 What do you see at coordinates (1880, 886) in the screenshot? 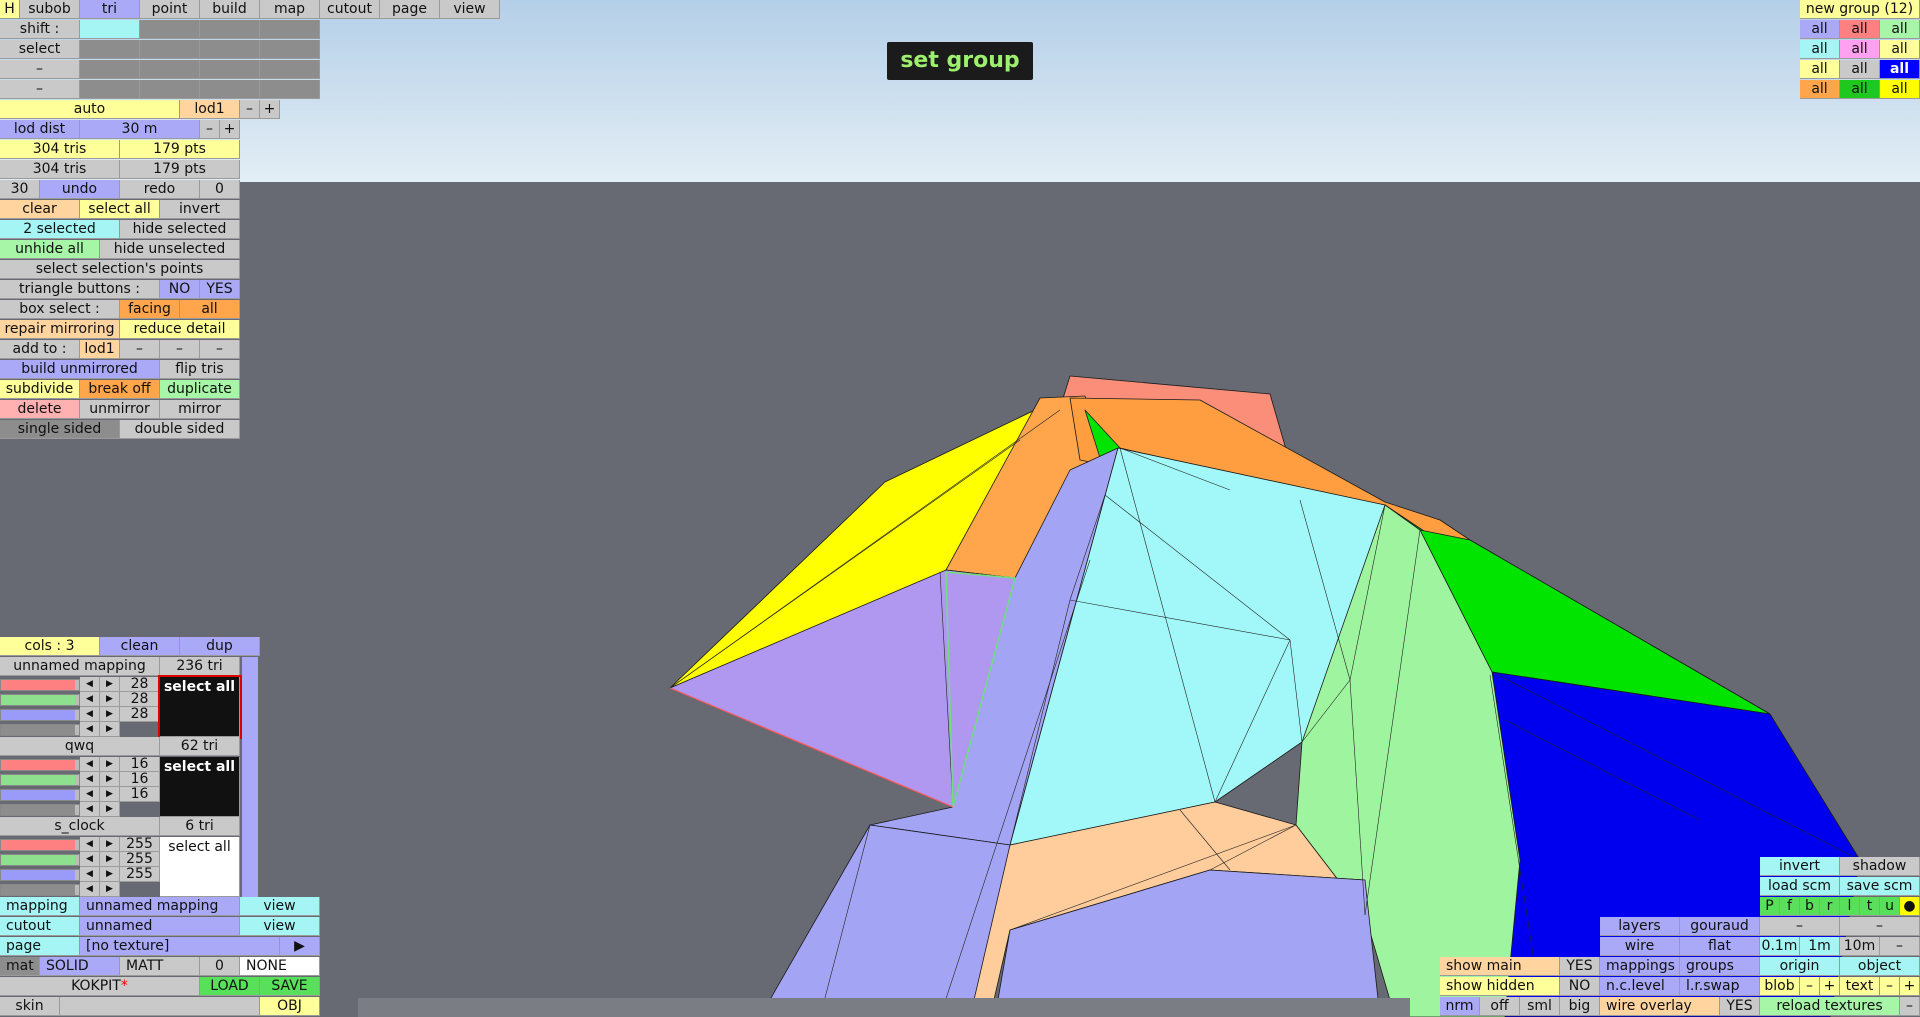
I see `save-scm-button: save scm` at bounding box center [1880, 886].